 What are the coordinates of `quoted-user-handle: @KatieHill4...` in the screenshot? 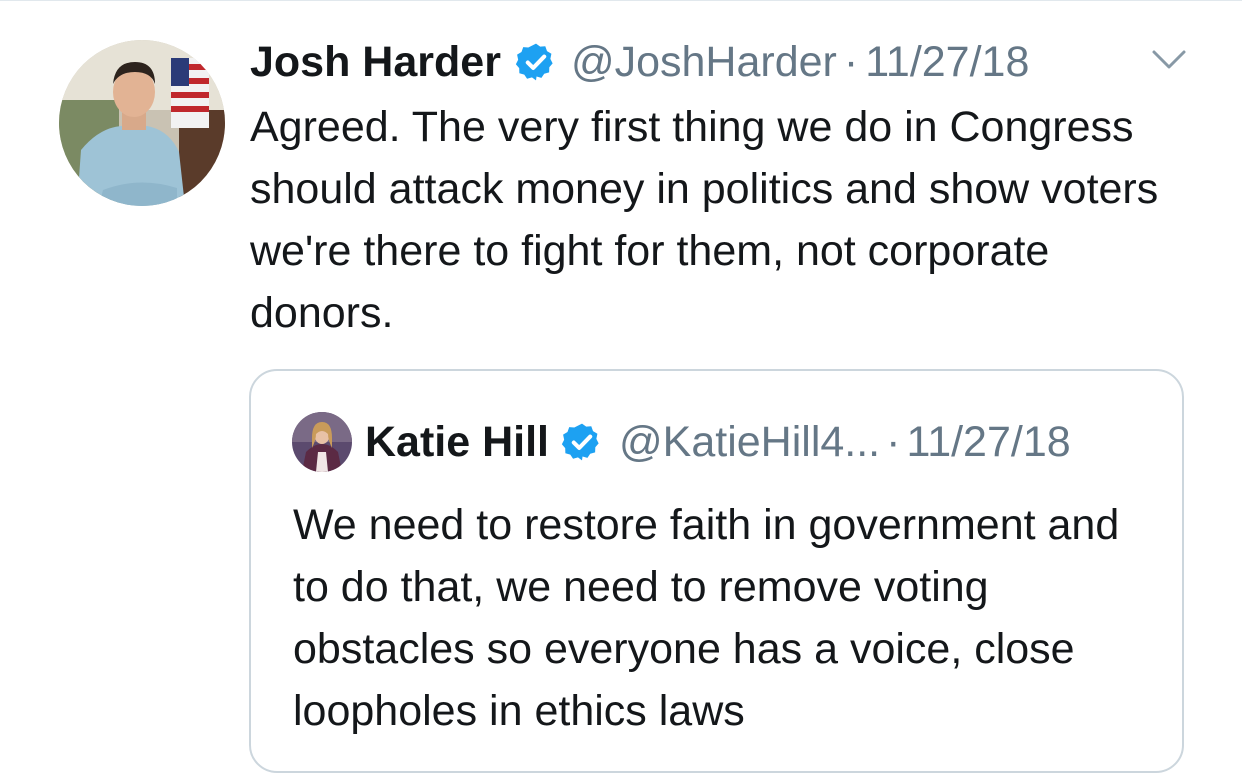 It's located at (750, 441).